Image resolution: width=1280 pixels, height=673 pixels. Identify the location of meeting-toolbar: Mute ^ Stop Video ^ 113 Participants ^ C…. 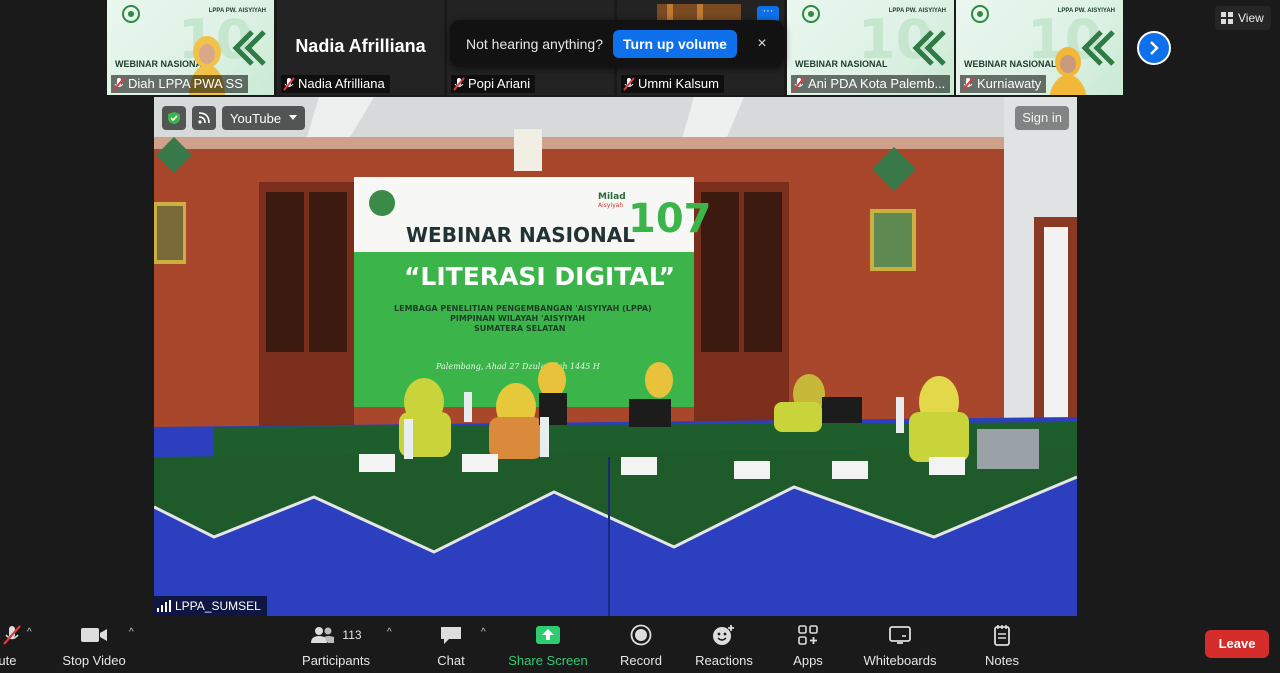
(640, 644).